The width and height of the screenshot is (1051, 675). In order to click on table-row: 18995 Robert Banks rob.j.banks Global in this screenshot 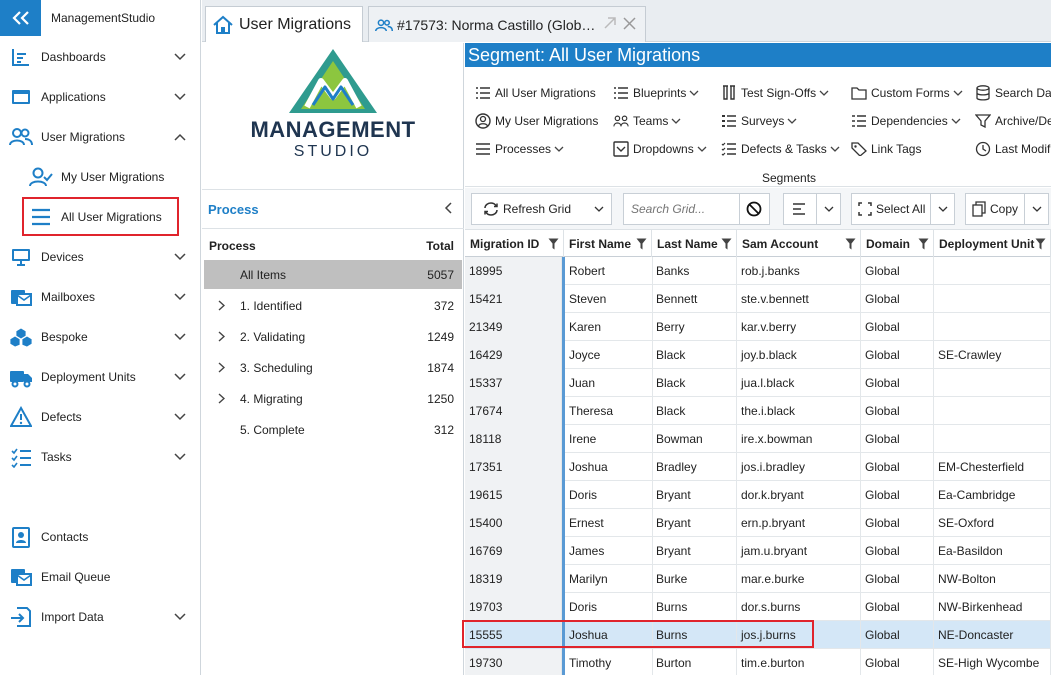, I will do `click(758, 271)`.